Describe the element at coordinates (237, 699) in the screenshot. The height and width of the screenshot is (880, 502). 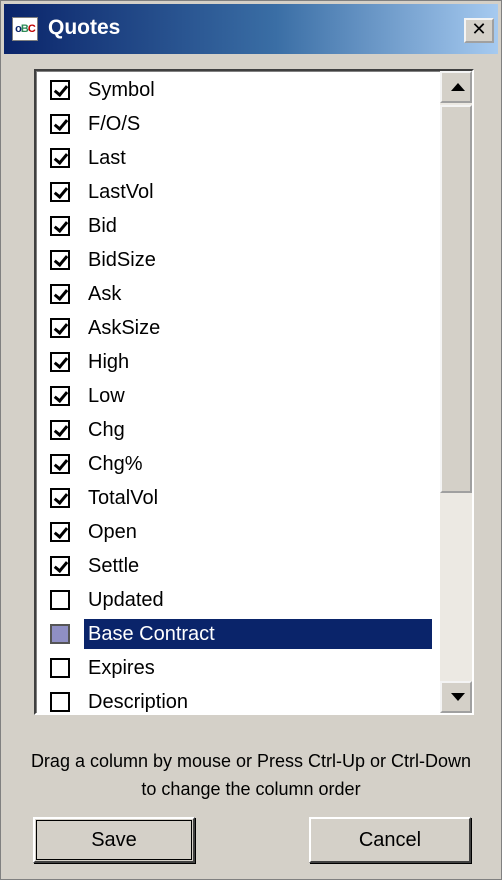
I see `column-item: Description` at that location.